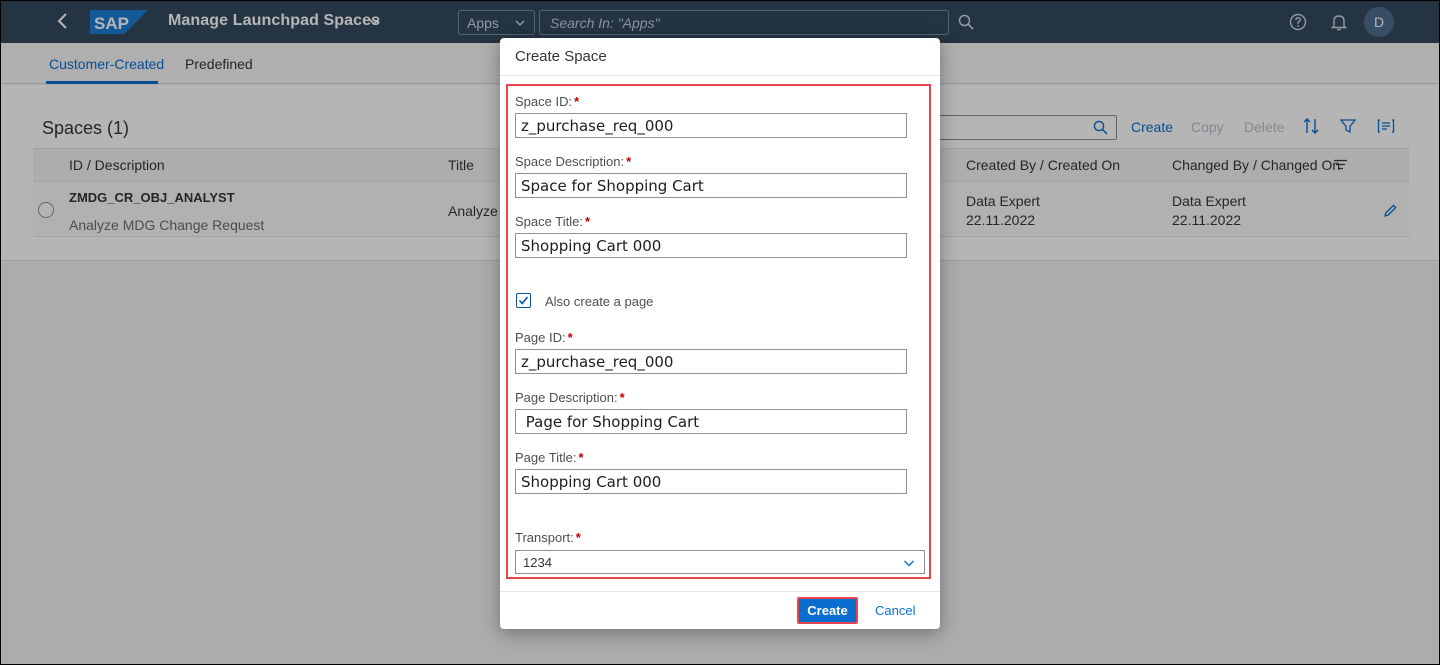 The height and width of the screenshot is (665, 1440). What do you see at coordinates (909, 563) in the screenshot?
I see `chevron-down-icon` at bounding box center [909, 563].